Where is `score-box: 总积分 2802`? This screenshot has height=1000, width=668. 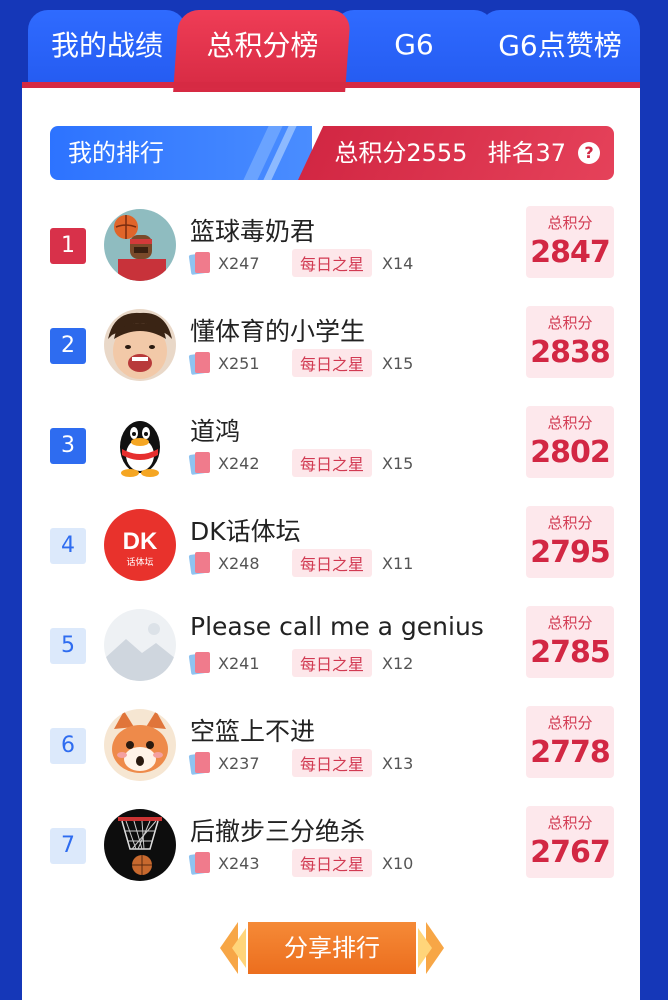 score-box: 总积分 2802 is located at coordinates (570, 442).